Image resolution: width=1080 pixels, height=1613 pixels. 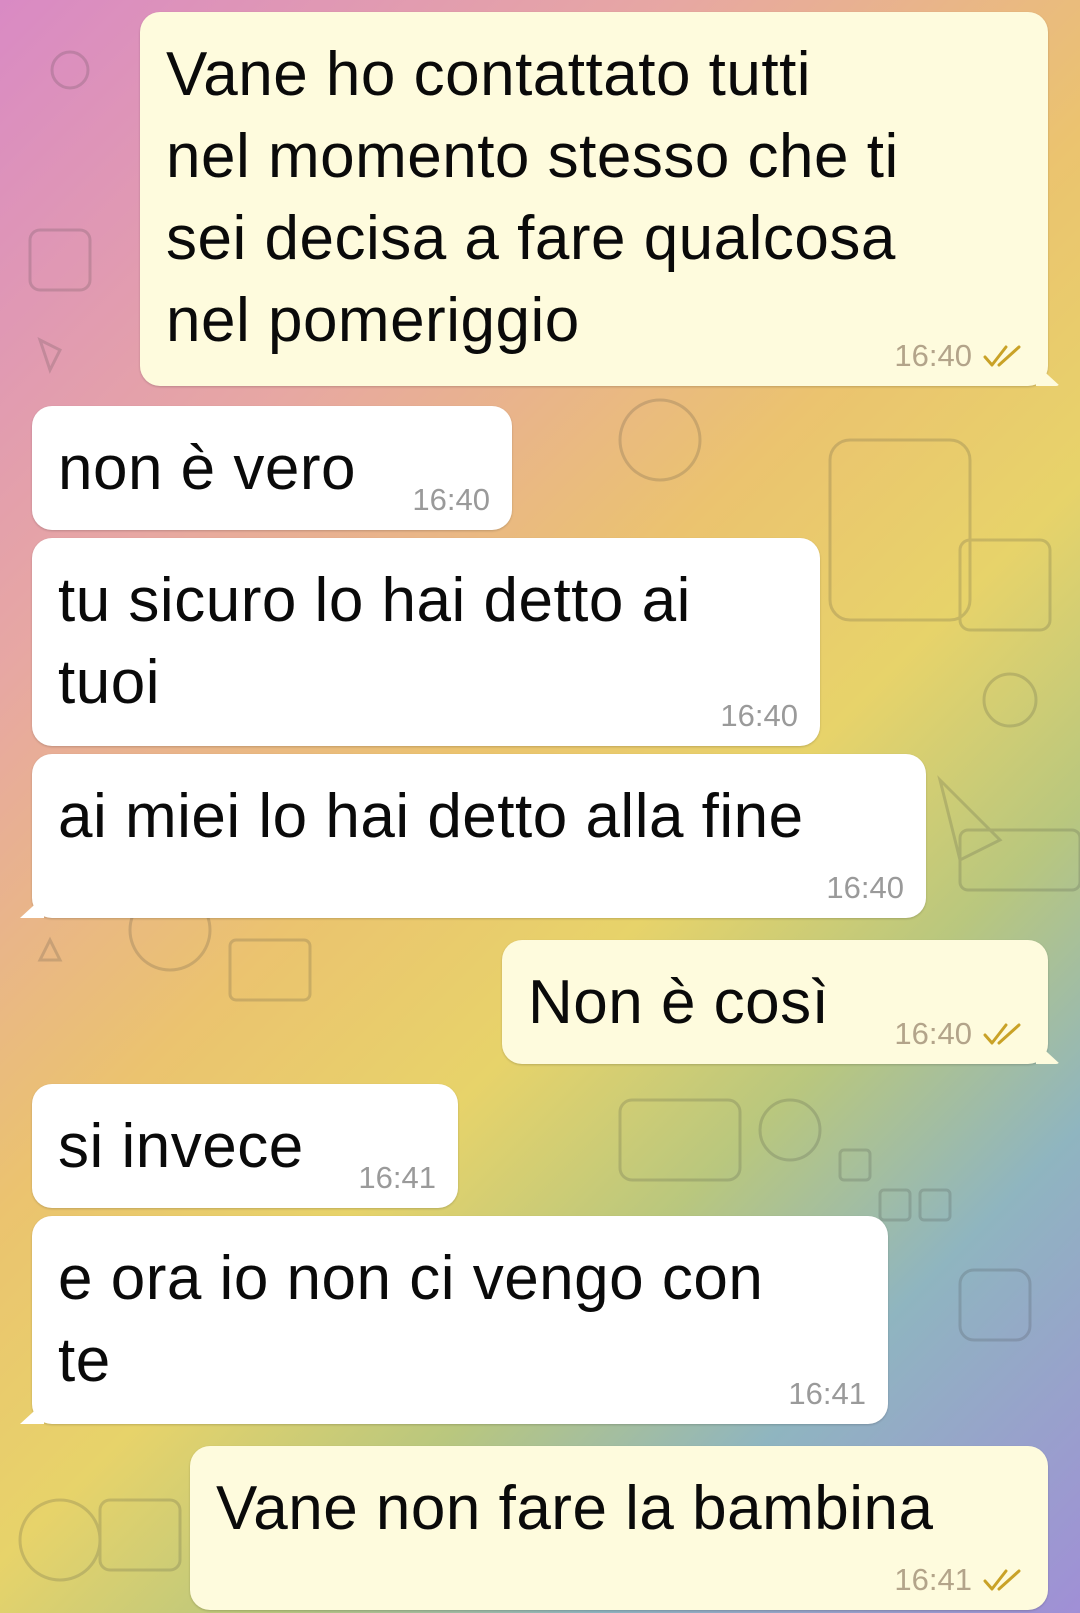 I want to click on message-text: e ora io non ci vengo con te, so click(x=411, y=1319).